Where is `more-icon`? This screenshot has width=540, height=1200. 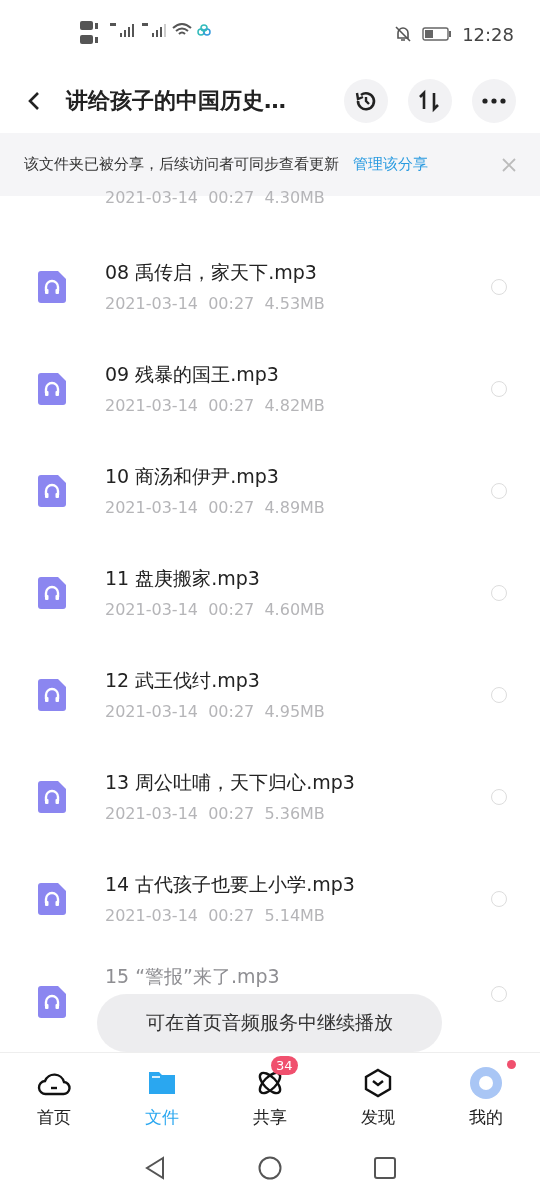 more-icon is located at coordinates (494, 100).